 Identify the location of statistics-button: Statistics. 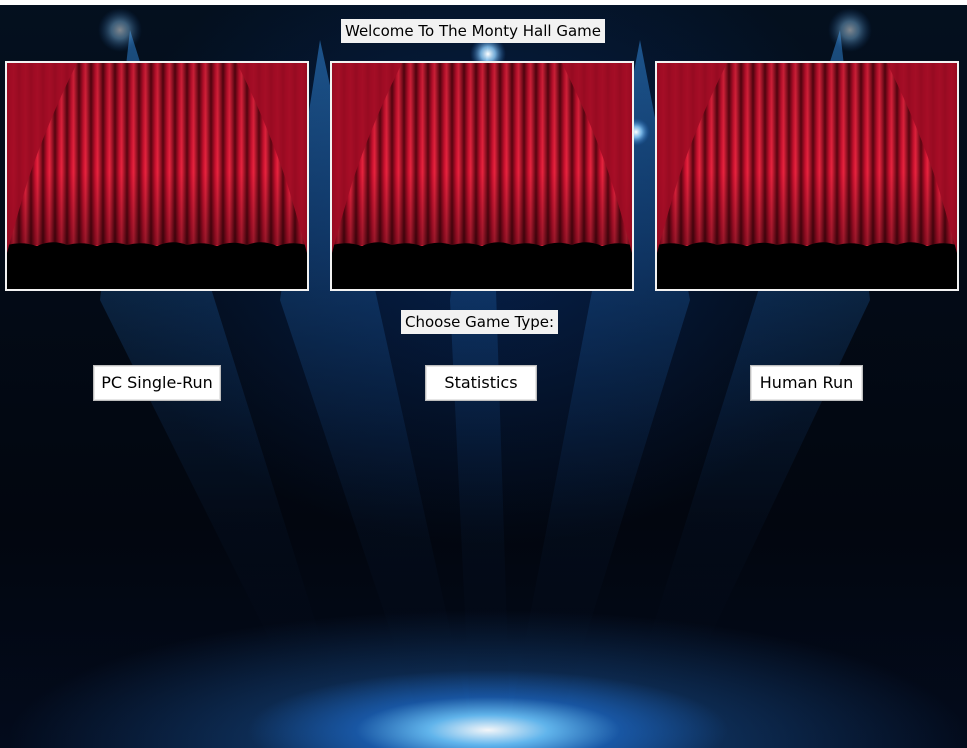
(481, 383).